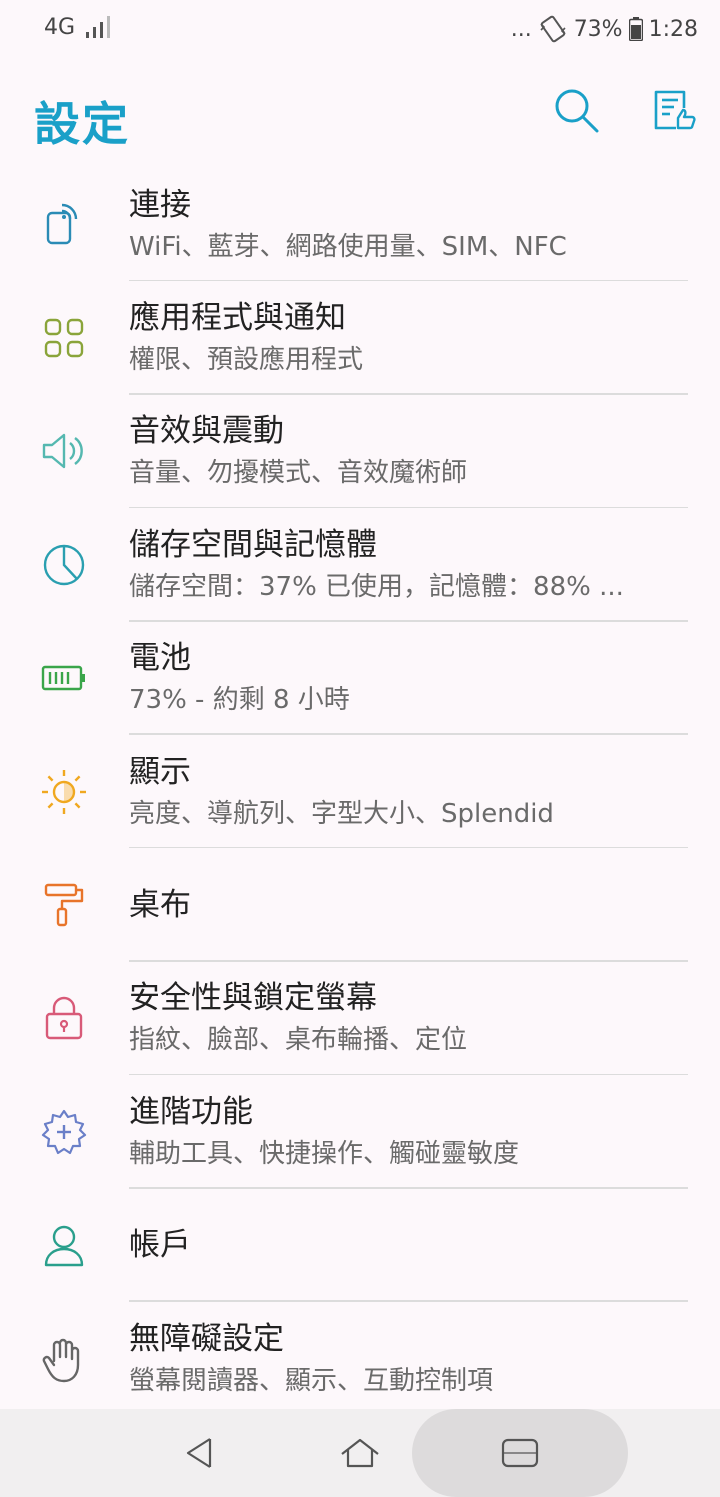 This screenshot has width=720, height=1497. What do you see at coordinates (253, 998) in the screenshot?
I see `settings-item-title: 安全性與鎖定螢幕` at bounding box center [253, 998].